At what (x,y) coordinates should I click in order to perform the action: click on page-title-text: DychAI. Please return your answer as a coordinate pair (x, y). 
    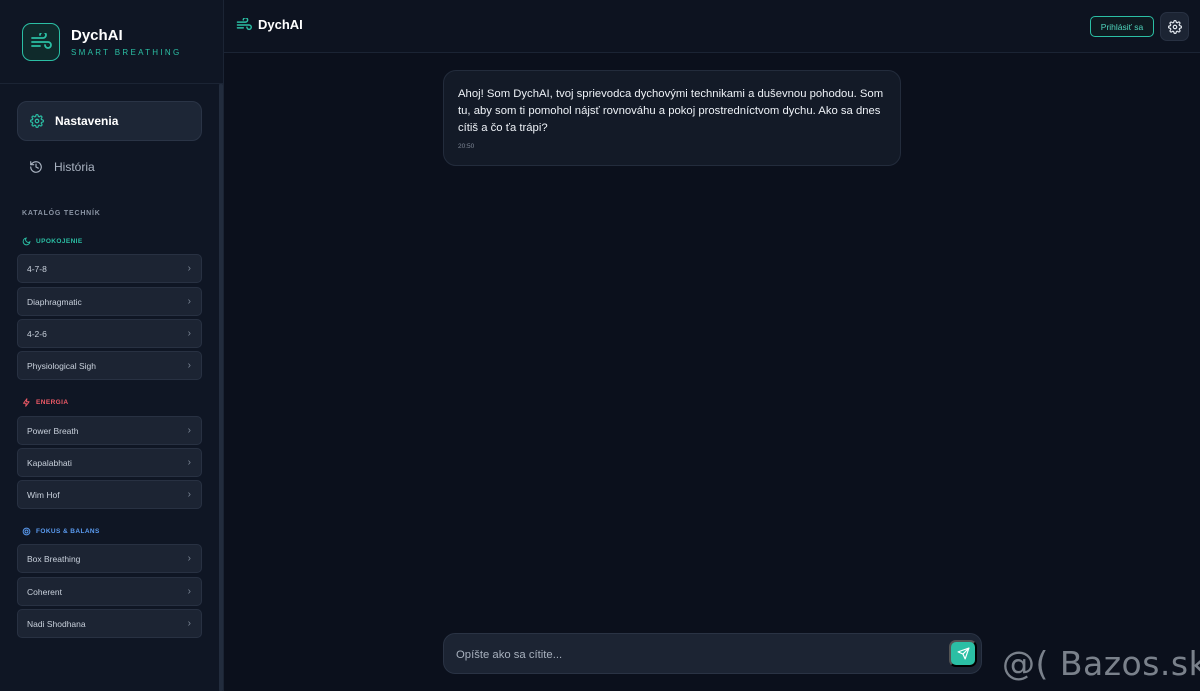
    Looking at the image, I should click on (280, 24).